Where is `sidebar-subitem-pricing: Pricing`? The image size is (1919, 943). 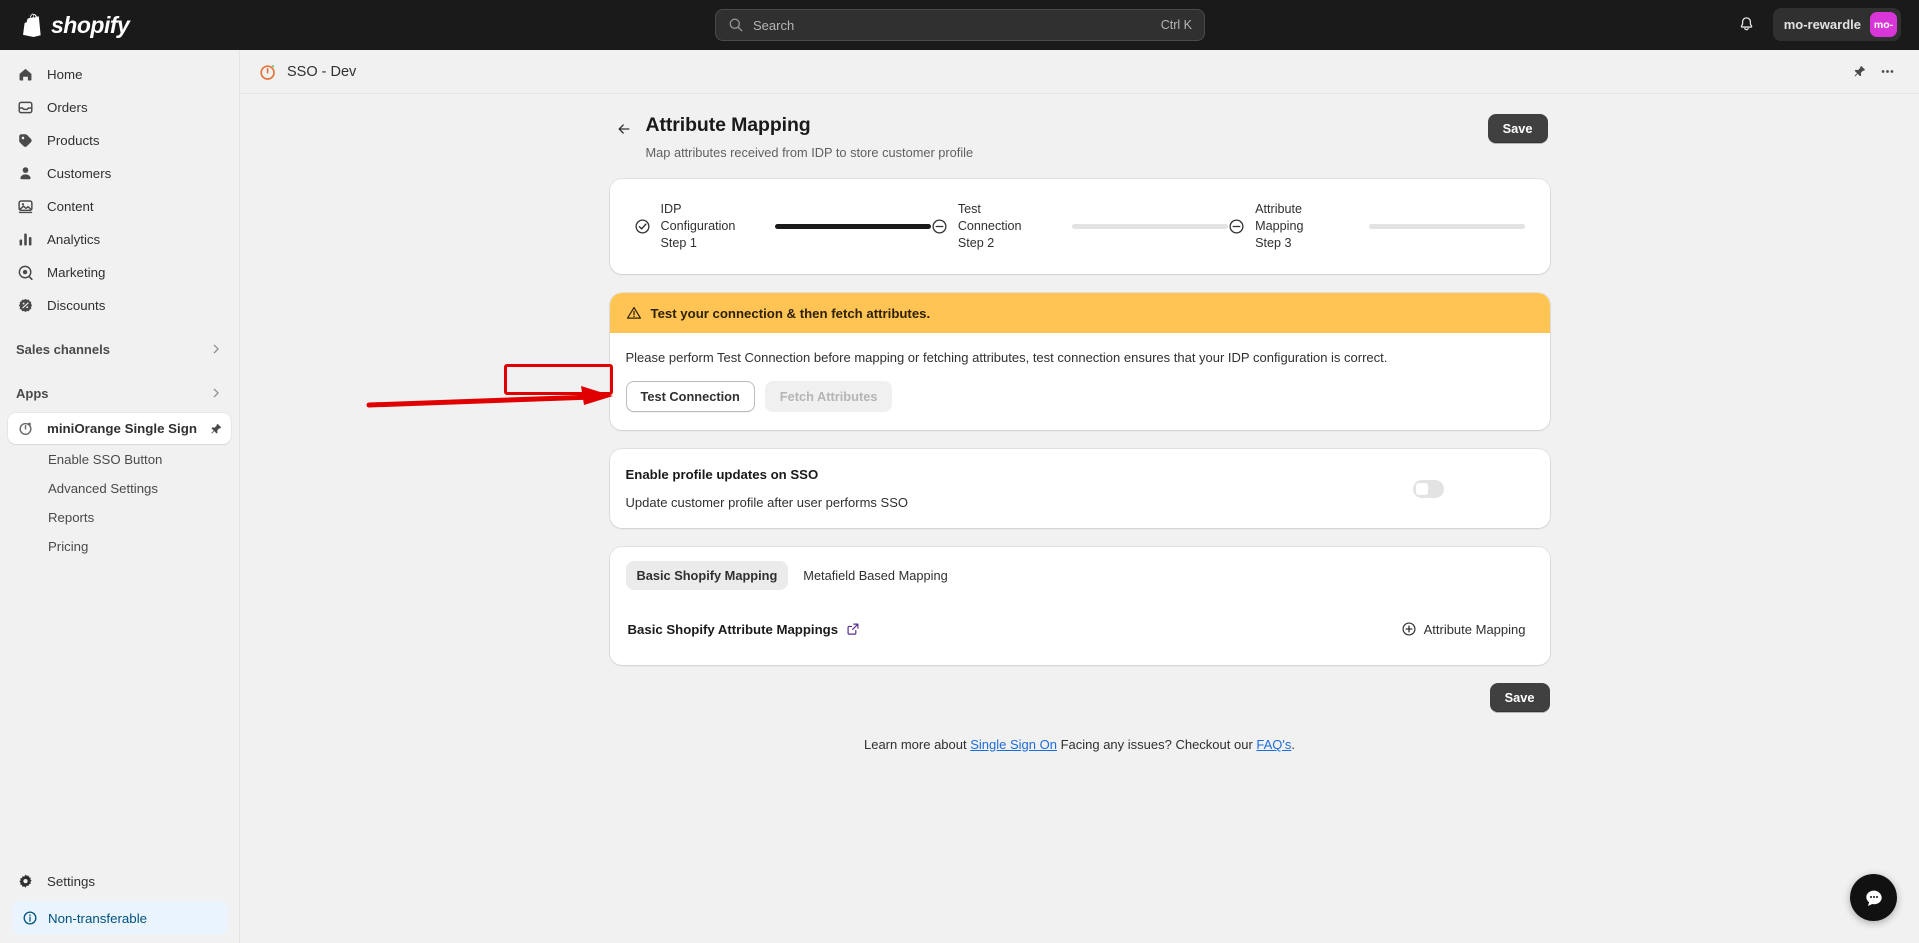
sidebar-subitem-pricing: Pricing is located at coordinates (119, 546).